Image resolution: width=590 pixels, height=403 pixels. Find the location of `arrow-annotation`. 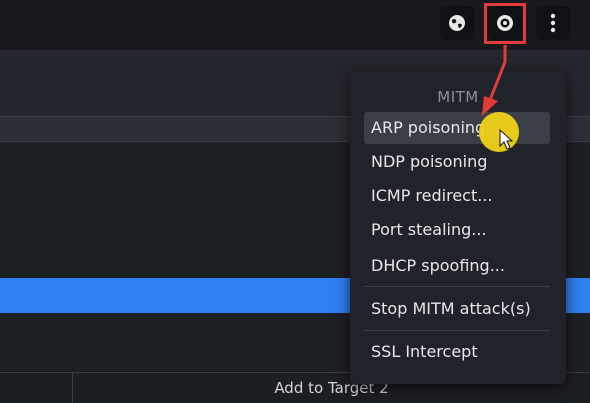

arrow-annotation is located at coordinates (494, 80).